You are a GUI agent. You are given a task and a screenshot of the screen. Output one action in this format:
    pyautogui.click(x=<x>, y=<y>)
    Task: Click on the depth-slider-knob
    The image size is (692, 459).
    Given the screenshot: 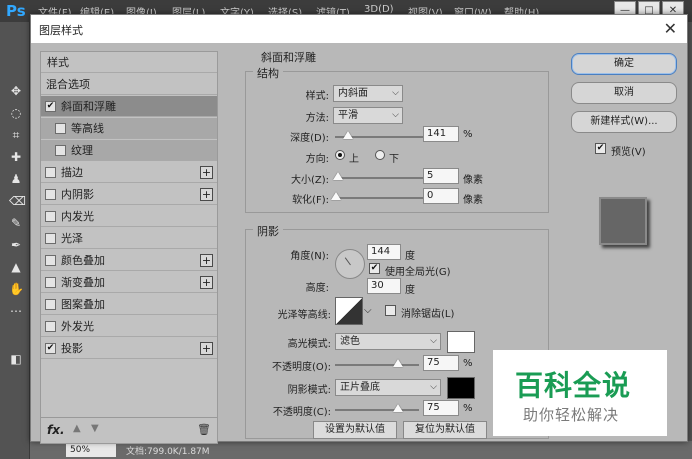 What is the action you would take?
    pyautogui.click(x=348, y=135)
    